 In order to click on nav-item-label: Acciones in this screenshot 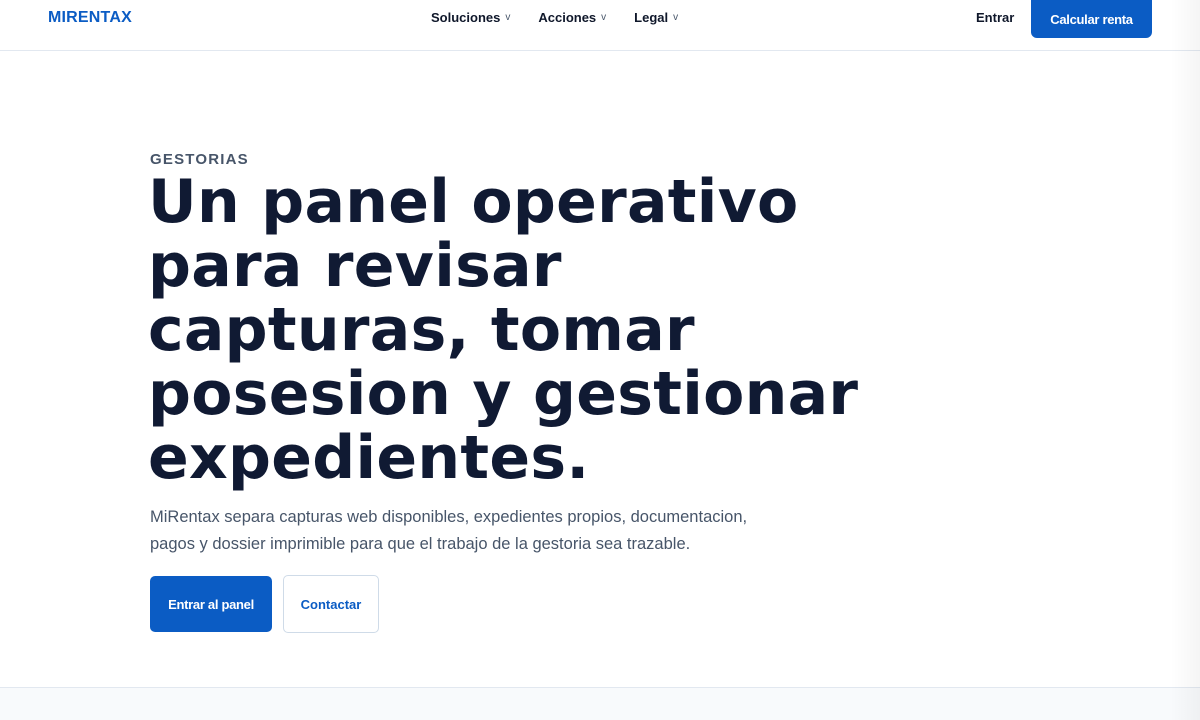, I will do `click(567, 17)`.